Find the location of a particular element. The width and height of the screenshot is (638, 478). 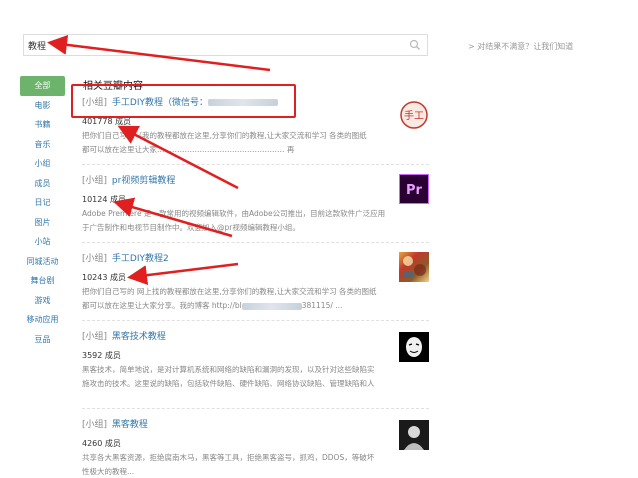

member-count: 401778 成员 is located at coordinates (107, 121).